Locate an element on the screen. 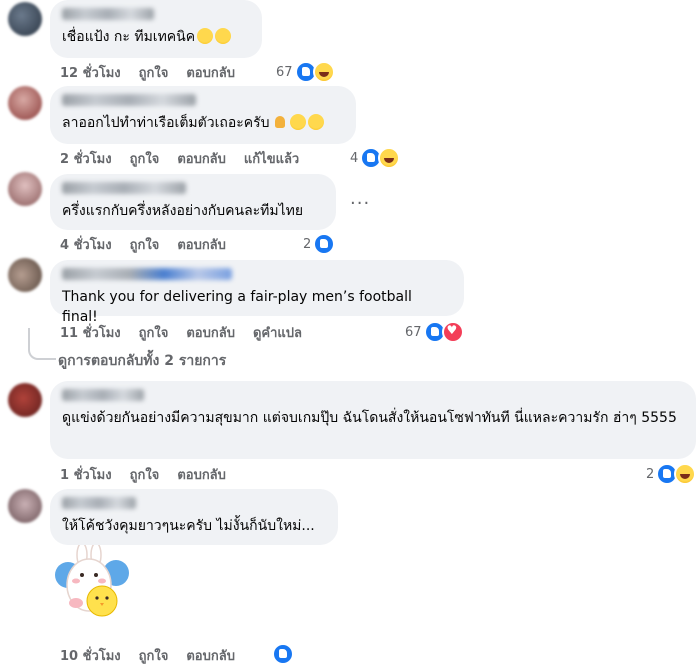  comment-actions: 4 ชั่วโมง ถูกใจ ตอบกลับ is located at coordinates (152, 244).